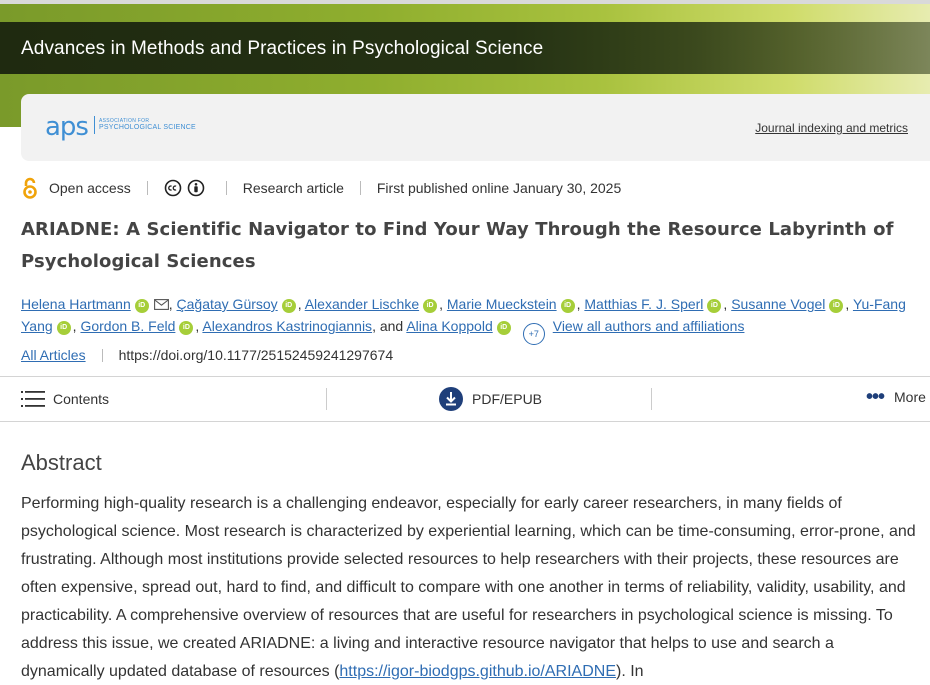 The height and width of the screenshot is (685, 930). Describe the element at coordinates (875, 397) in the screenshot. I see `more-dots-icon: •••` at that location.